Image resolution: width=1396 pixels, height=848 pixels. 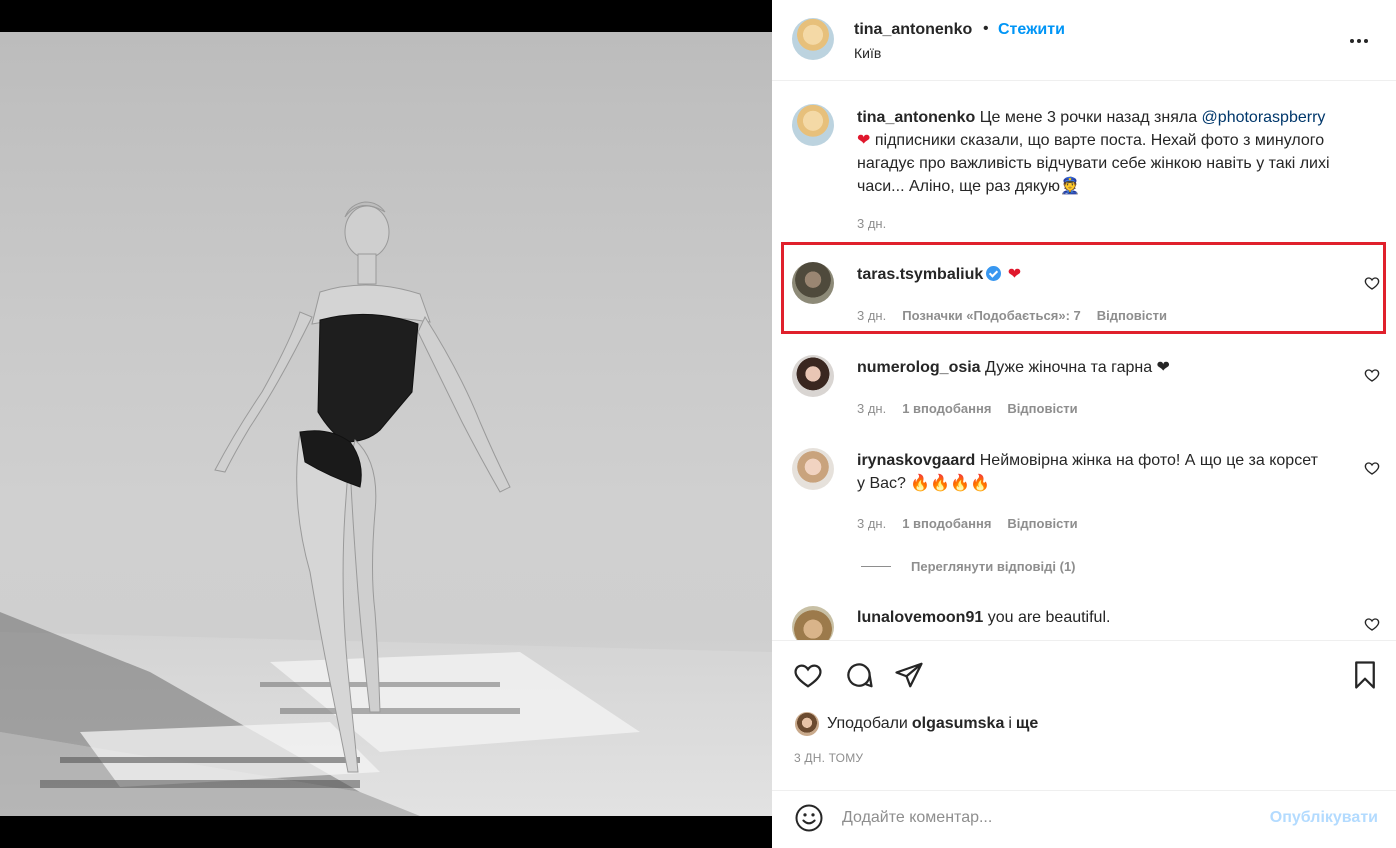 I want to click on heart-icon, so click(x=808, y=675).